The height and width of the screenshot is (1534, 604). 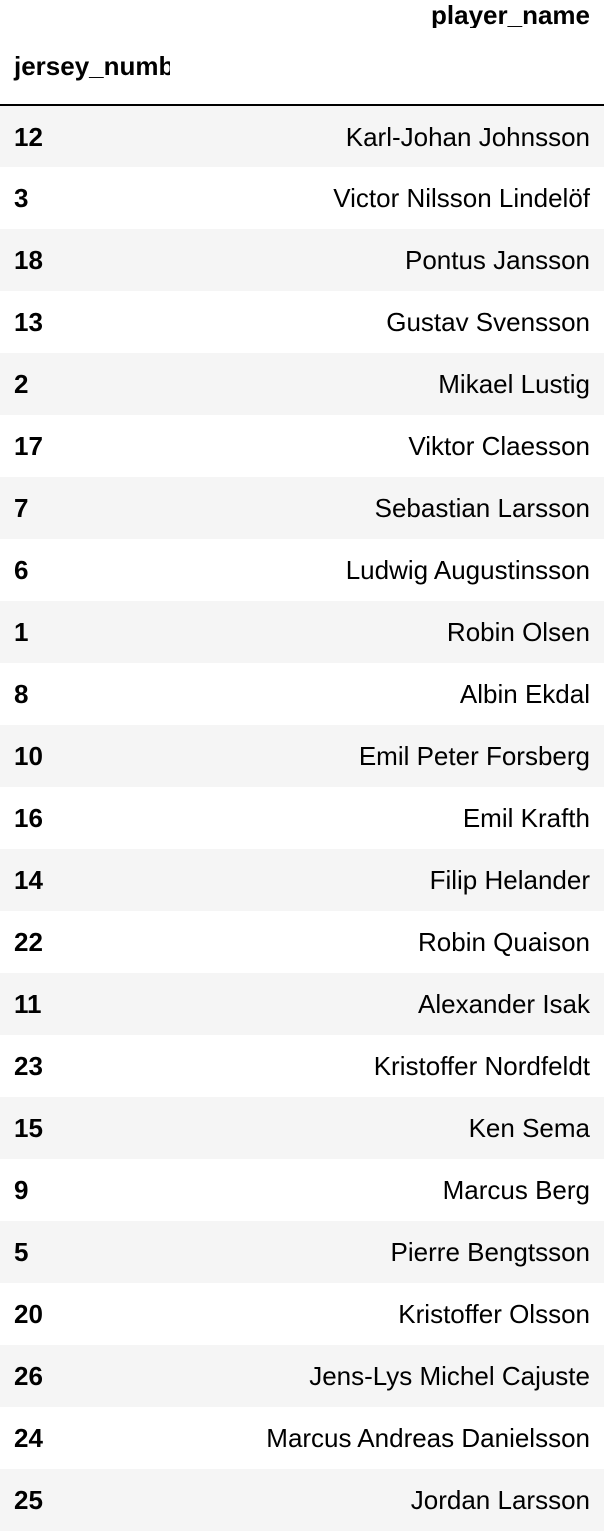 I want to click on table-row: 24 Marcus Andreas Danielsson, so click(x=302, y=1438).